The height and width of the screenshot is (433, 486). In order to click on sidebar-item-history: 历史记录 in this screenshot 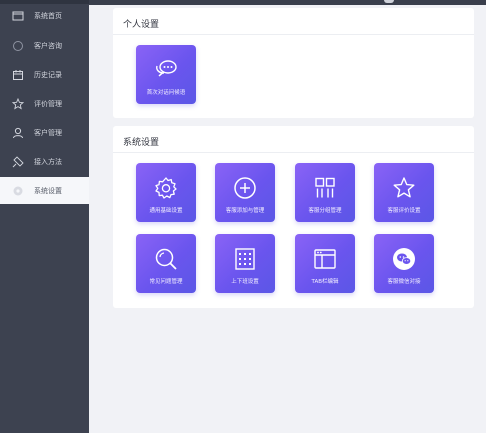, I will do `click(44, 74)`.